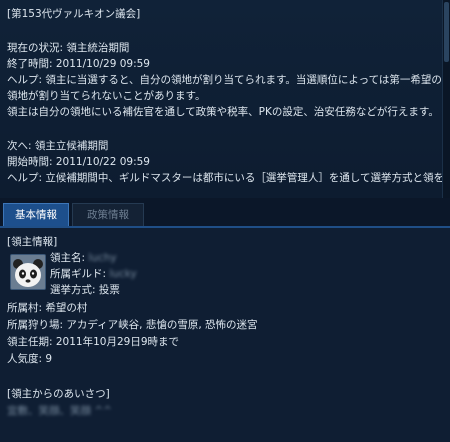 The width and height of the screenshot is (450, 442). Describe the element at coordinates (68, 258) in the screenshot. I see `lord-name-label: 領主名:` at that location.